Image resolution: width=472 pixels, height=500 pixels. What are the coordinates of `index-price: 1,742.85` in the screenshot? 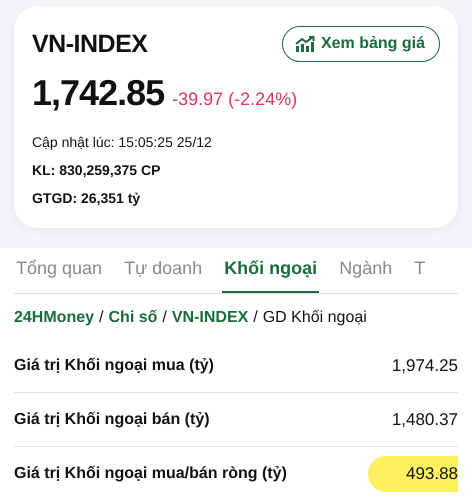 It's located at (98, 93).